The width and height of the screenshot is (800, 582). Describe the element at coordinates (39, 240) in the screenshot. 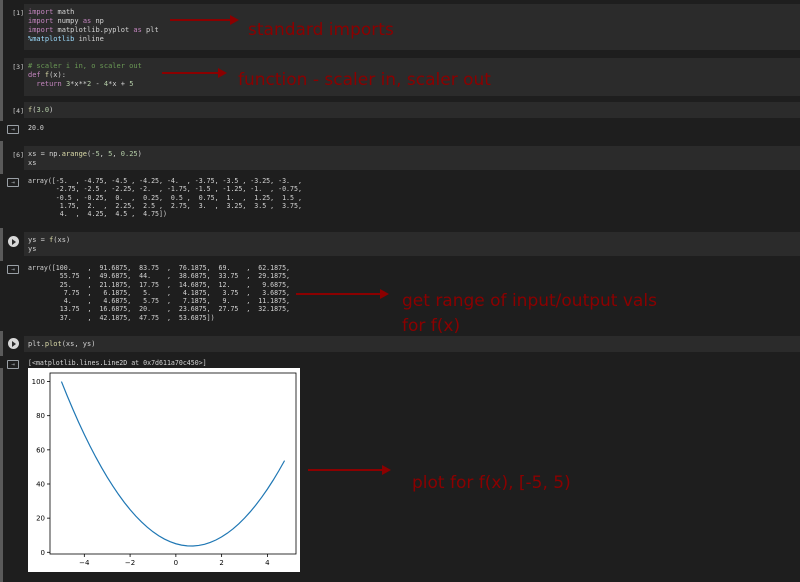

I see `code-token: ys =` at that location.